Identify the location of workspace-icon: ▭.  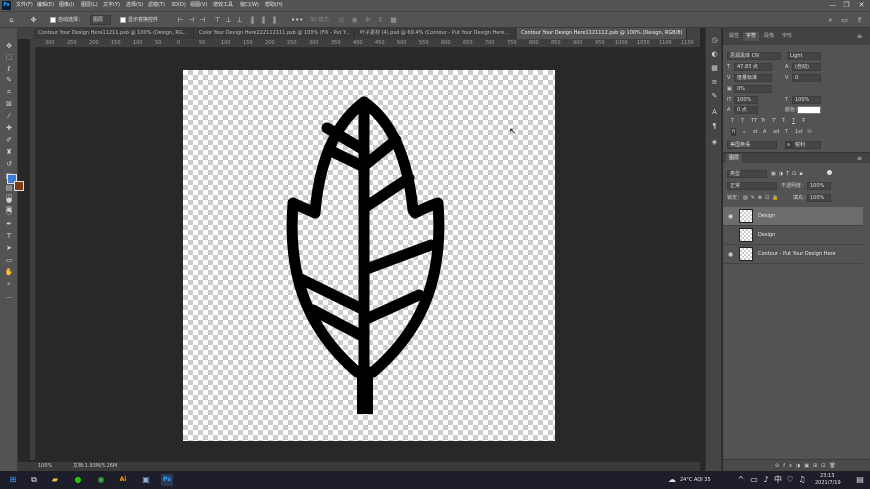
(844, 20).